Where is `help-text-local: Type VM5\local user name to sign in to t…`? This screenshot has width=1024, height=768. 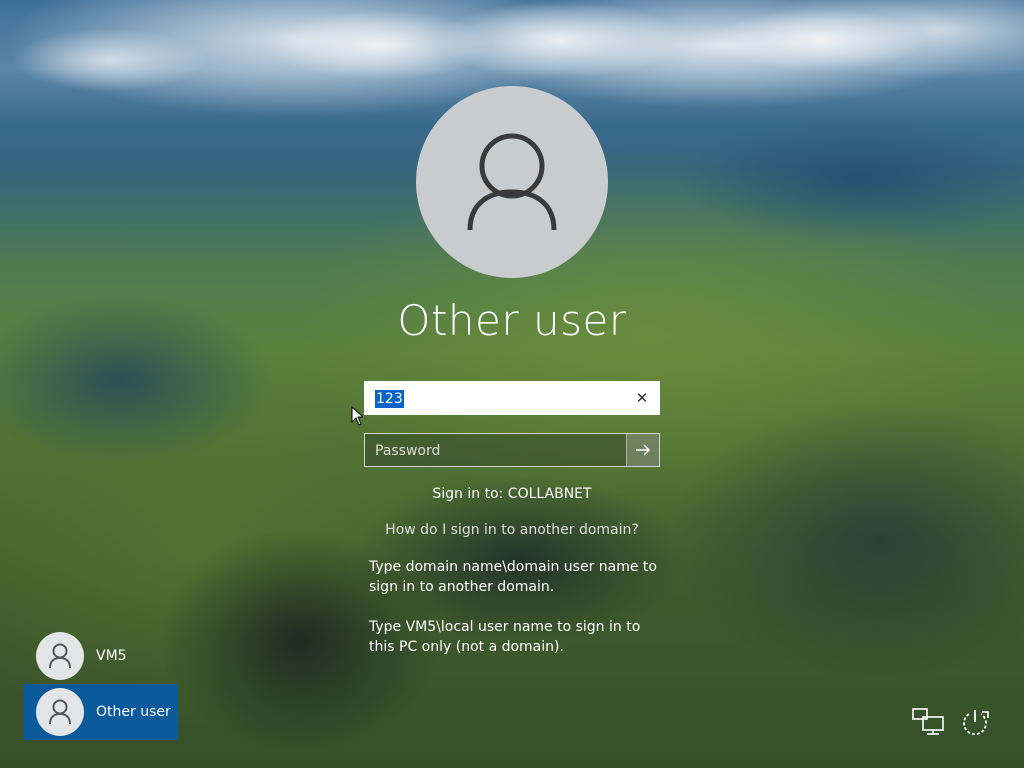
help-text-local: Type VM5\local user name to sign in to t… is located at coordinates (505, 637).